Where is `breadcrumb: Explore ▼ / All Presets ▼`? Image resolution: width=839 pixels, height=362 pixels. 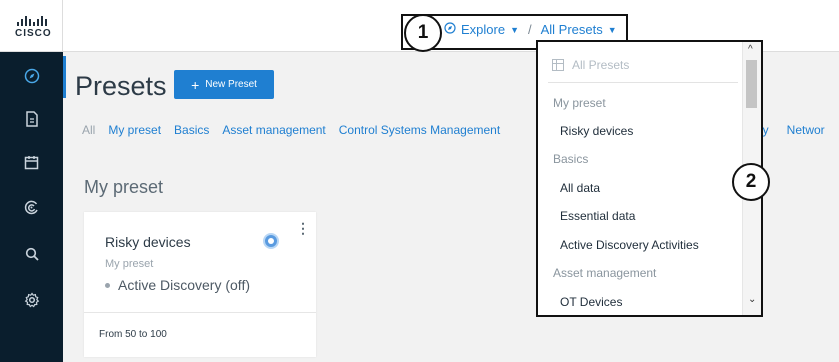 breadcrumb: Explore ▼ / All Presets ▼ is located at coordinates (530, 29).